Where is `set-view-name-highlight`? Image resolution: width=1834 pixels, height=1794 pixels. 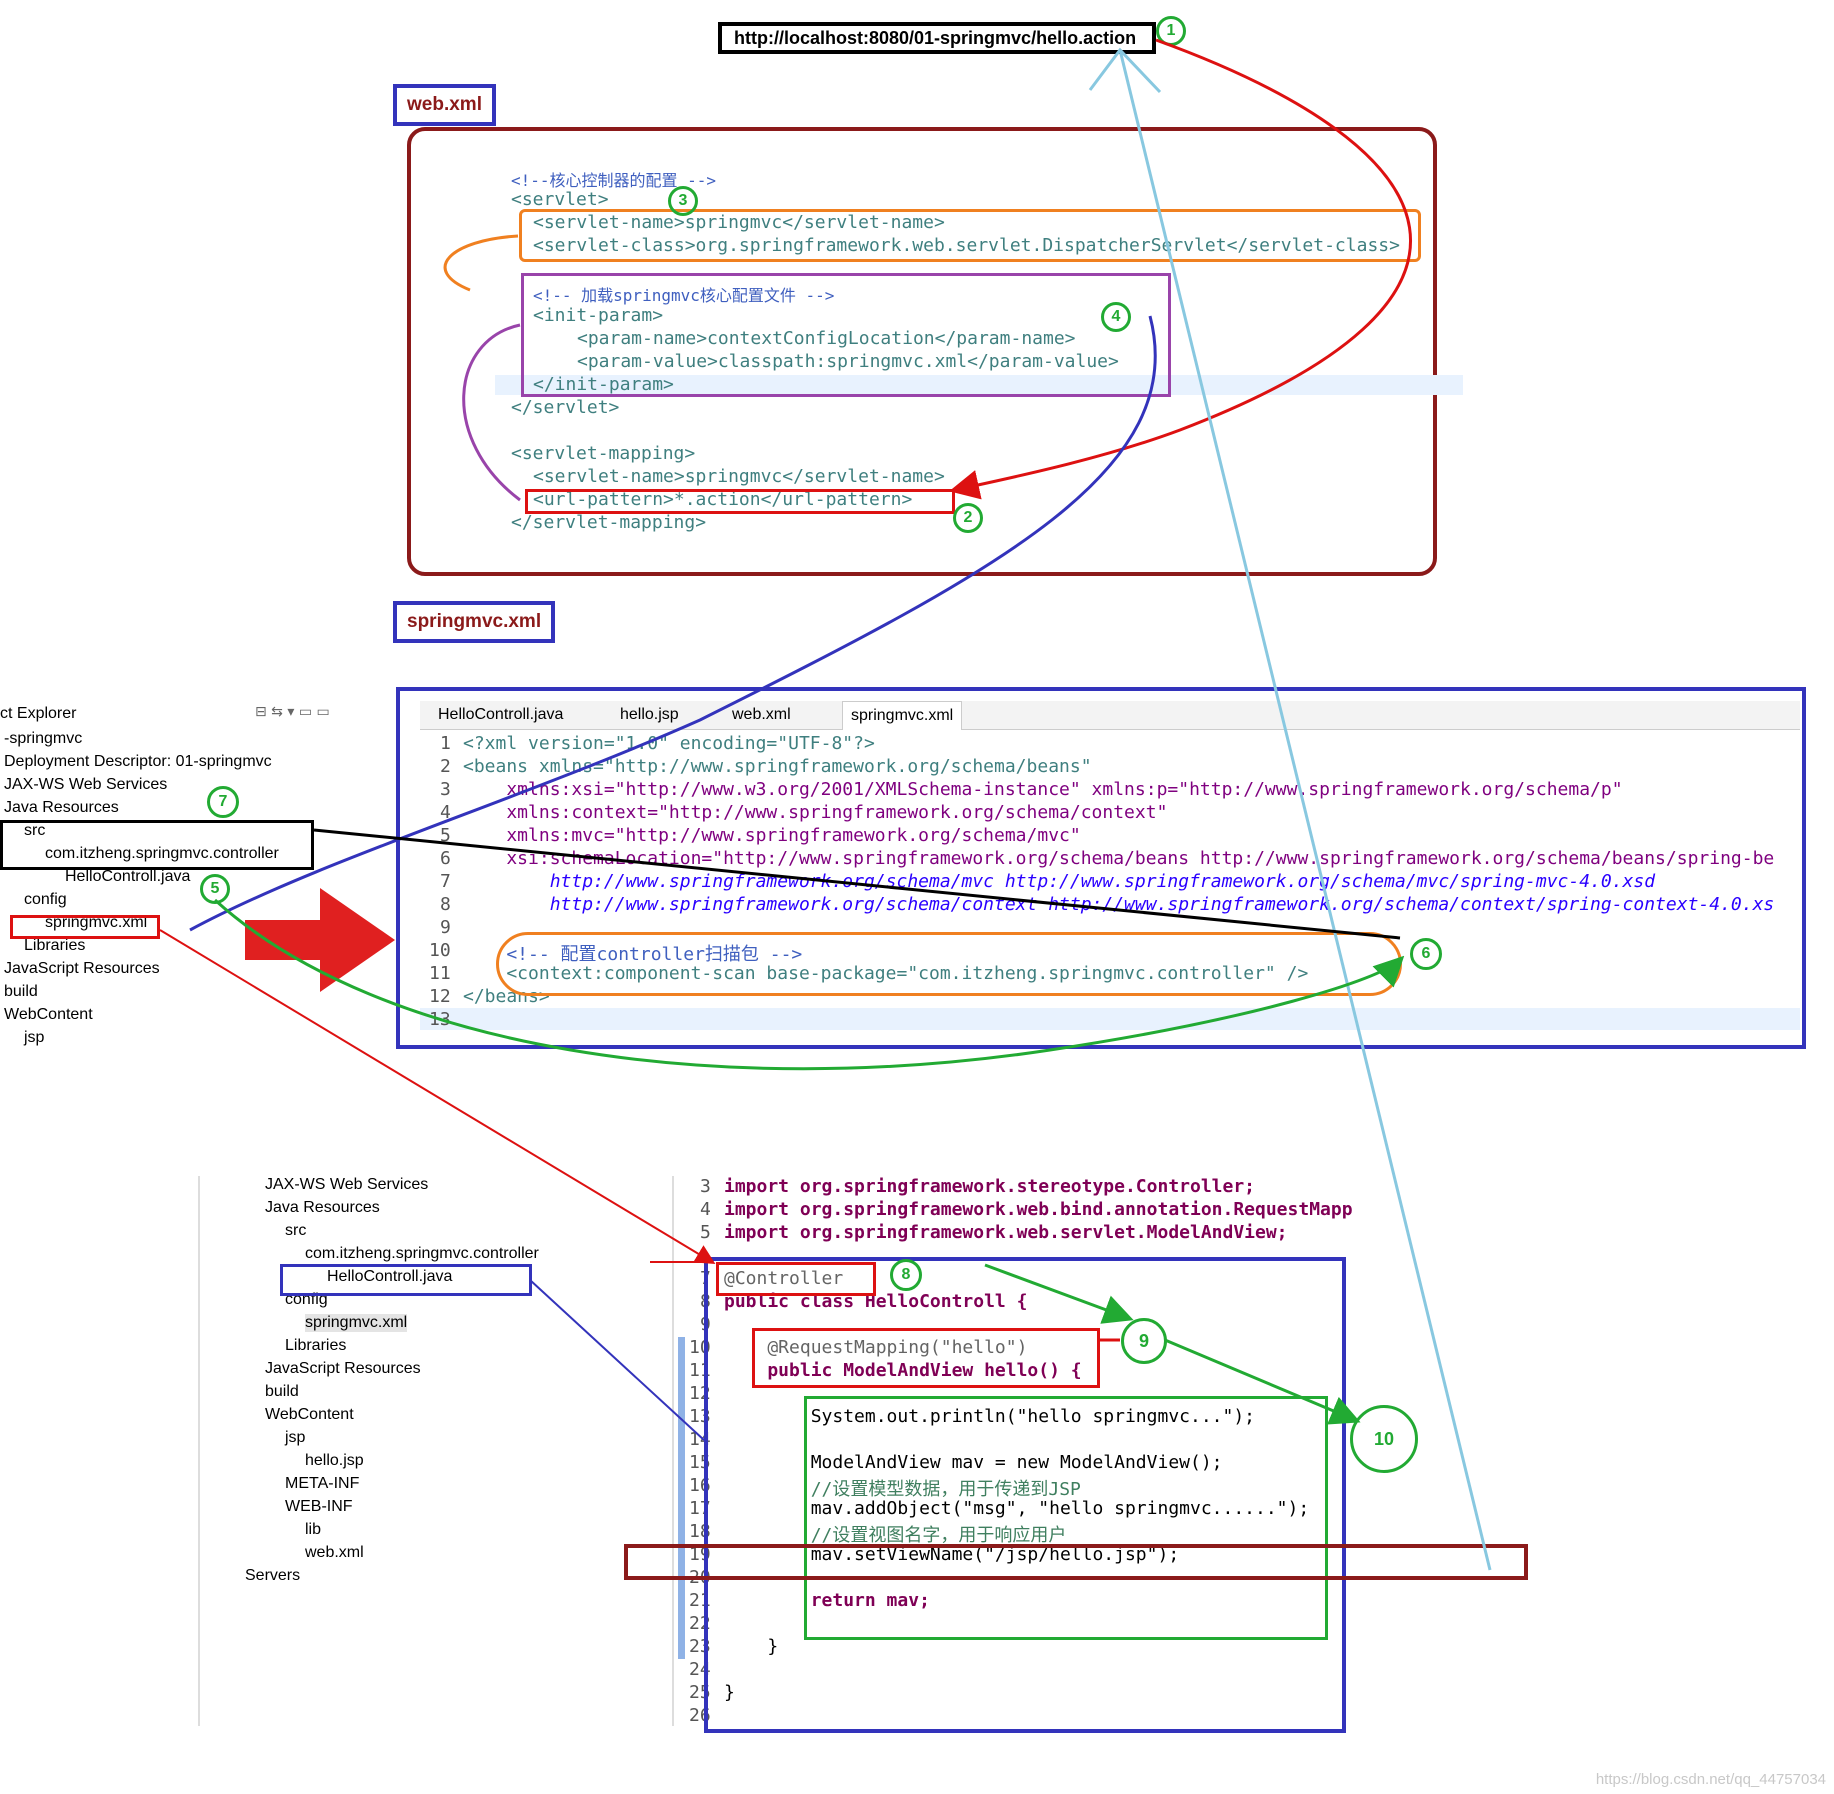
set-view-name-highlight is located at coordinates (1076, 1562).